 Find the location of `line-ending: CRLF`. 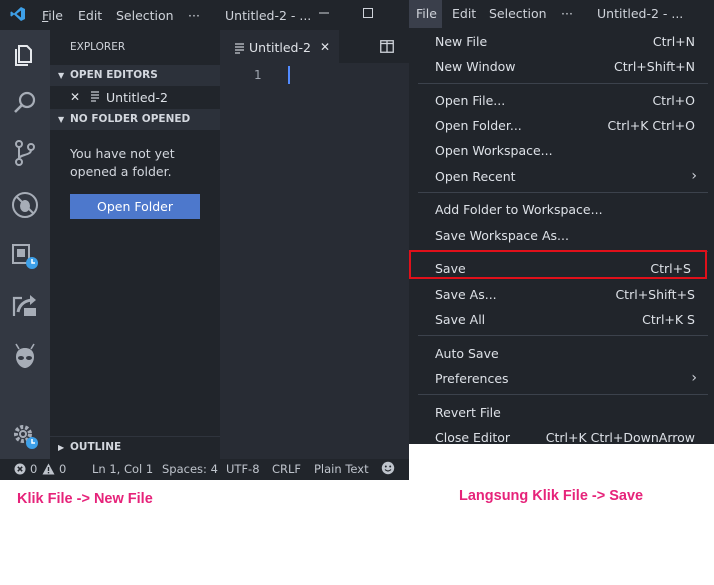

line-ending: CRLF is located at coordinates (286, 469).